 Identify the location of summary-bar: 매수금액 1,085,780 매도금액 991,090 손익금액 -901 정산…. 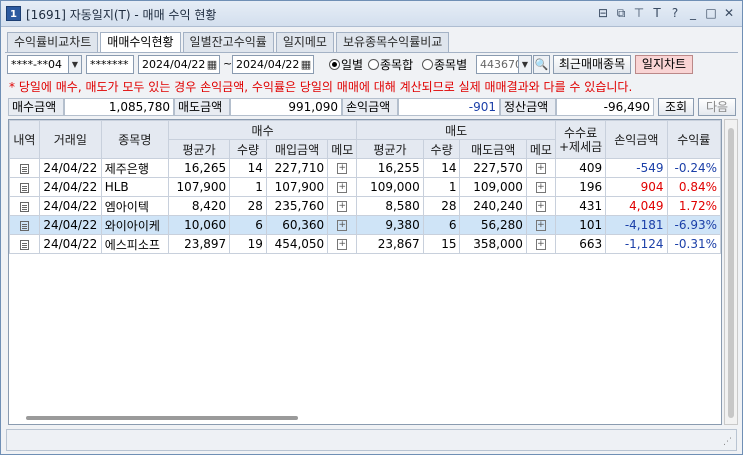
(373, 107).